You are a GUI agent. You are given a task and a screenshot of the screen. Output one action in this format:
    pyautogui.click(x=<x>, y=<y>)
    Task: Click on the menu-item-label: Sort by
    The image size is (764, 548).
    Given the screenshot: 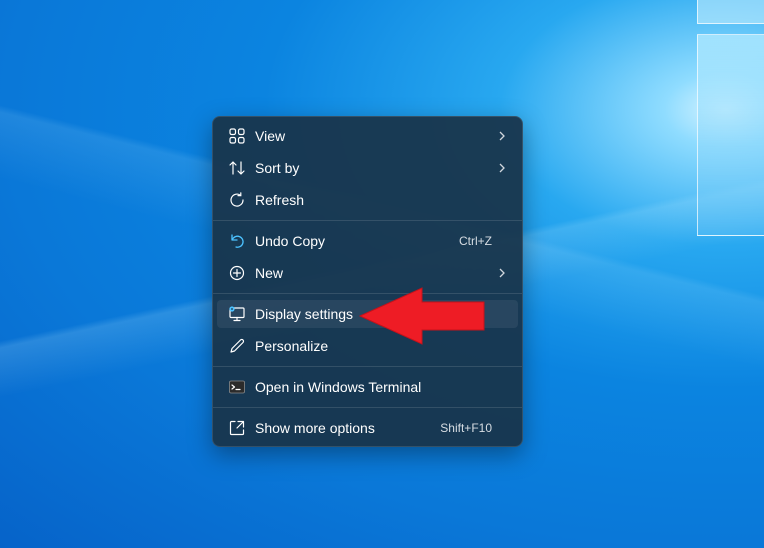 What is the action you would take?
    pyautogui.click(x=277, y=168)
    